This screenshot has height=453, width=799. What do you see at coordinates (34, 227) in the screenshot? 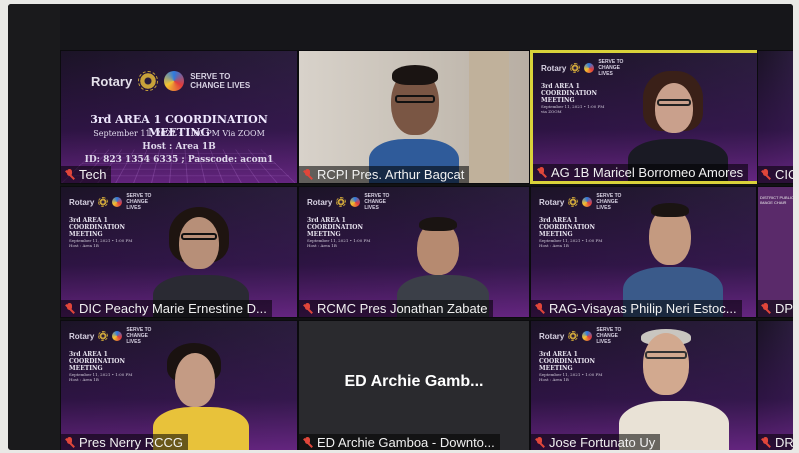
I see `left-bezel` at bounding box center [34, 227].